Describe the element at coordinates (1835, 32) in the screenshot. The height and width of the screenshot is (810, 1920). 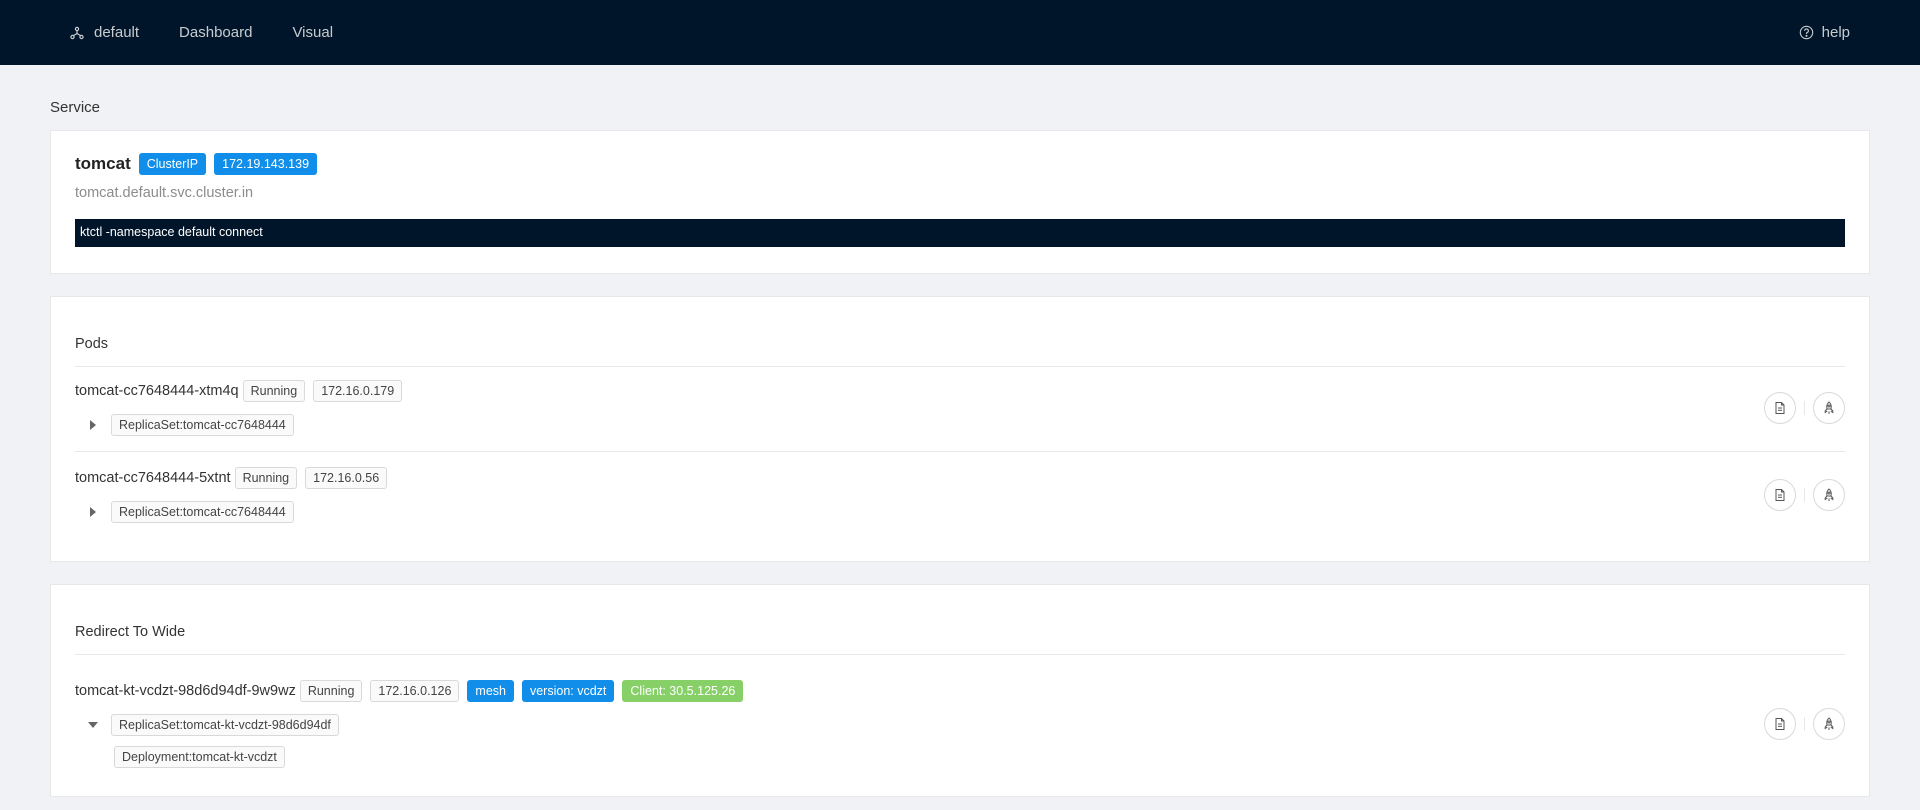
I see `help-label: help` at that location.